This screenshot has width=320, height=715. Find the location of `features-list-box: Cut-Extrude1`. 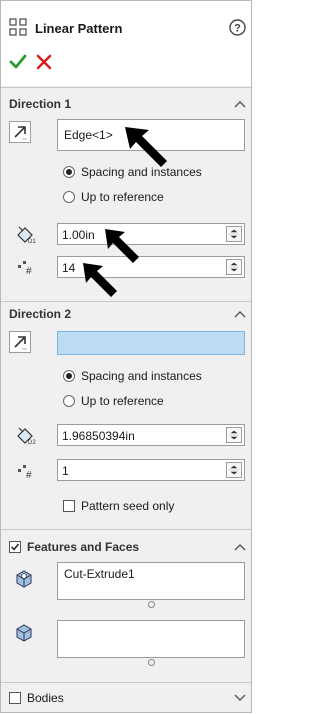

features-list-box: Cut-Extrude1 is located at coordinates (151, 581).